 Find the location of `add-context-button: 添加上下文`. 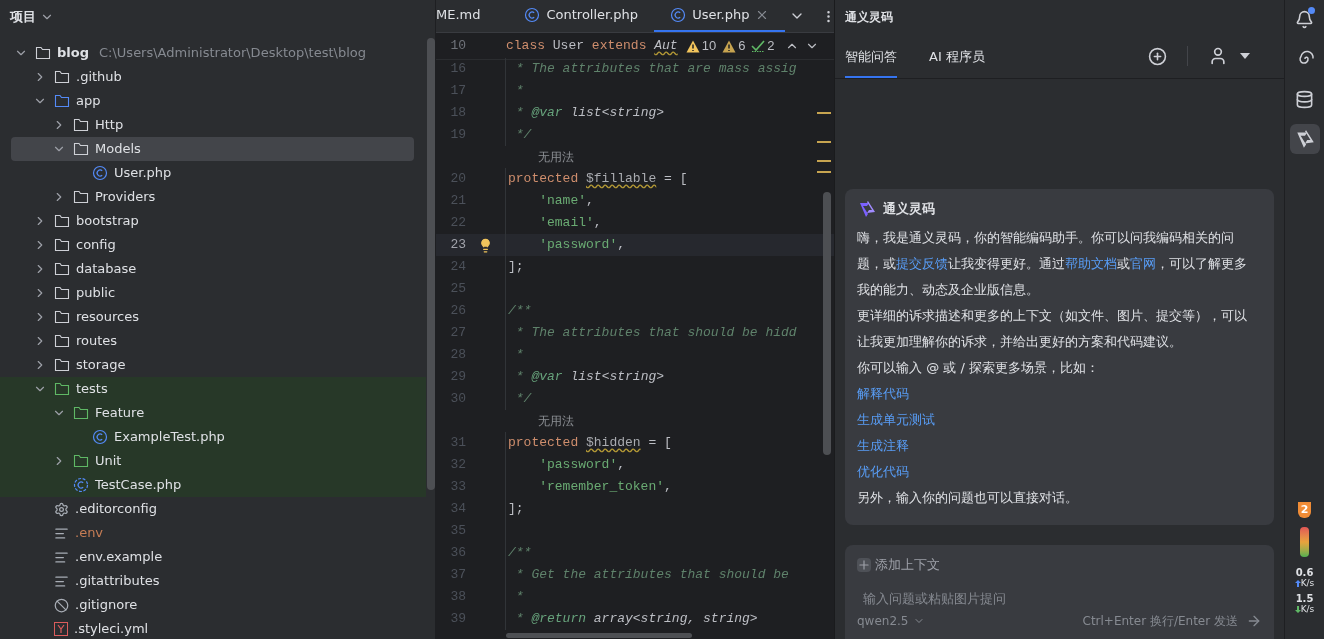

add-context-button: 添加上下文 is located at coordinates (898, 565).